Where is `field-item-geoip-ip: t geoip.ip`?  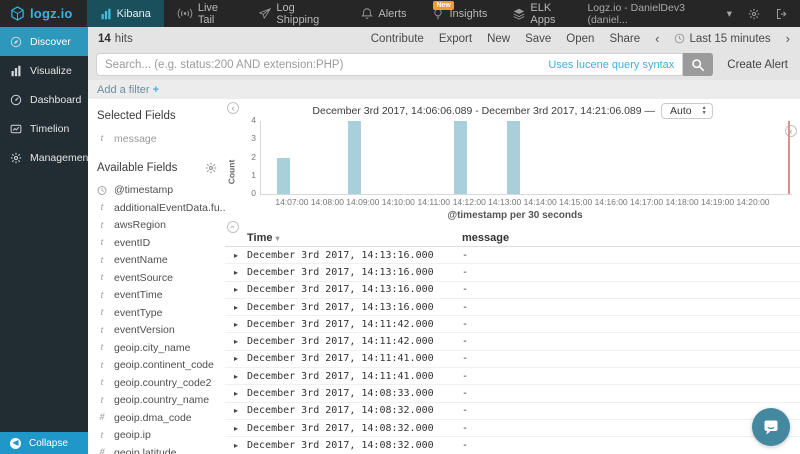
field-item-geoip-ip: t geoip.ip is located at coordinates (158, 436).